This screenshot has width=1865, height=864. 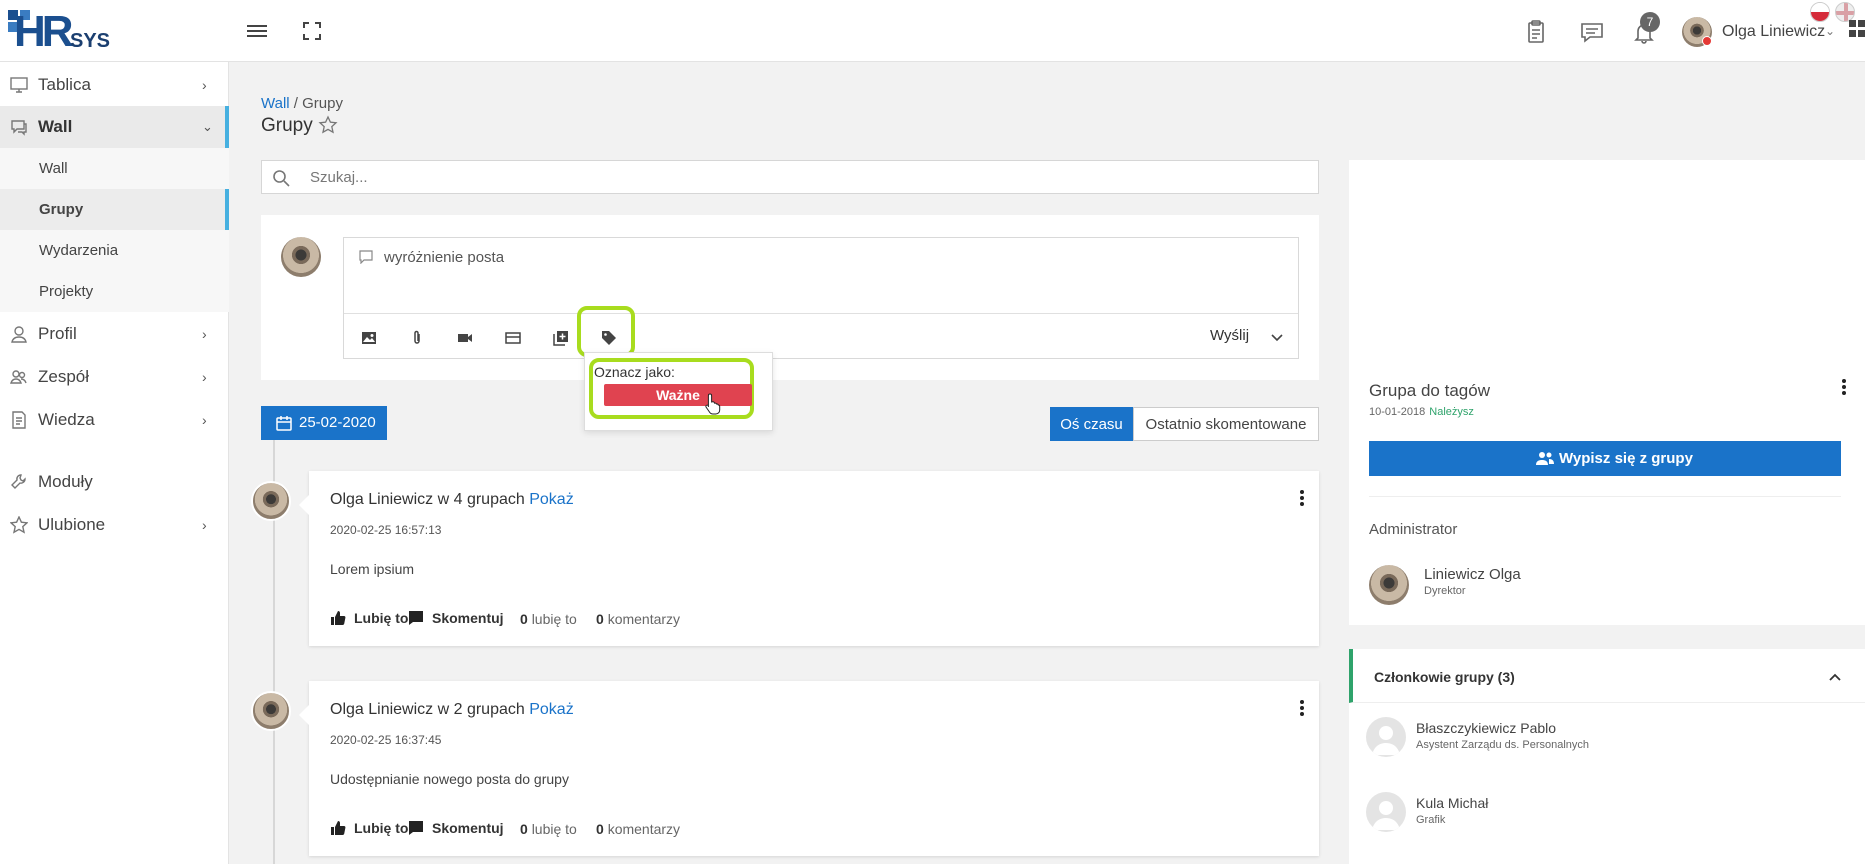 I want to click on admin-name: Liniewicz Olga, so click(x=1472, y=574).